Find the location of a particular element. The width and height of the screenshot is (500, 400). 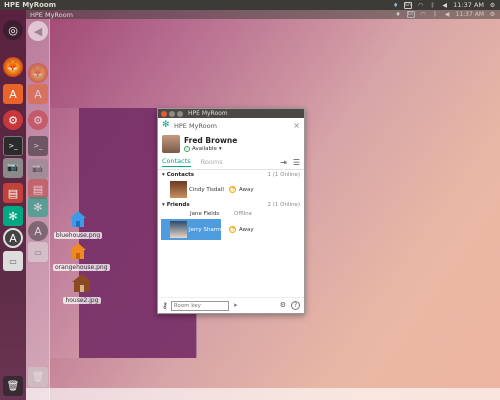

menu-icon: ☰ is located at coordinates (296, 162).